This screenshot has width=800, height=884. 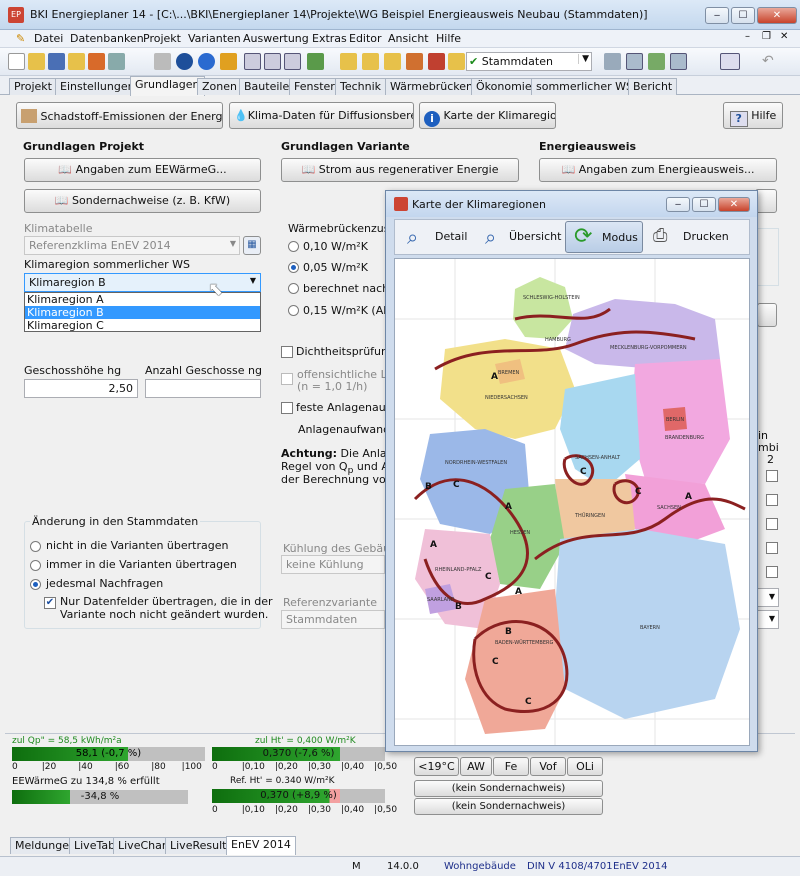 What do you see at coordinates (678, 204) in the screenshot?
I see `popup-minimize-button: ‒` at bounding box center [678, 204].